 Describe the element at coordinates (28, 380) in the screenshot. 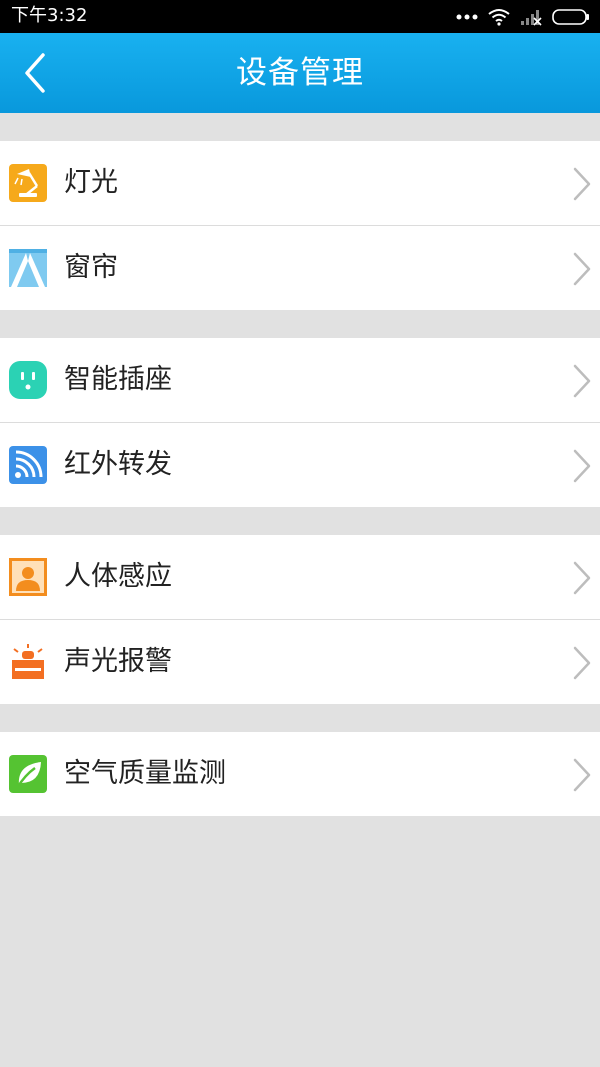

I see `socket-icon` at that location.